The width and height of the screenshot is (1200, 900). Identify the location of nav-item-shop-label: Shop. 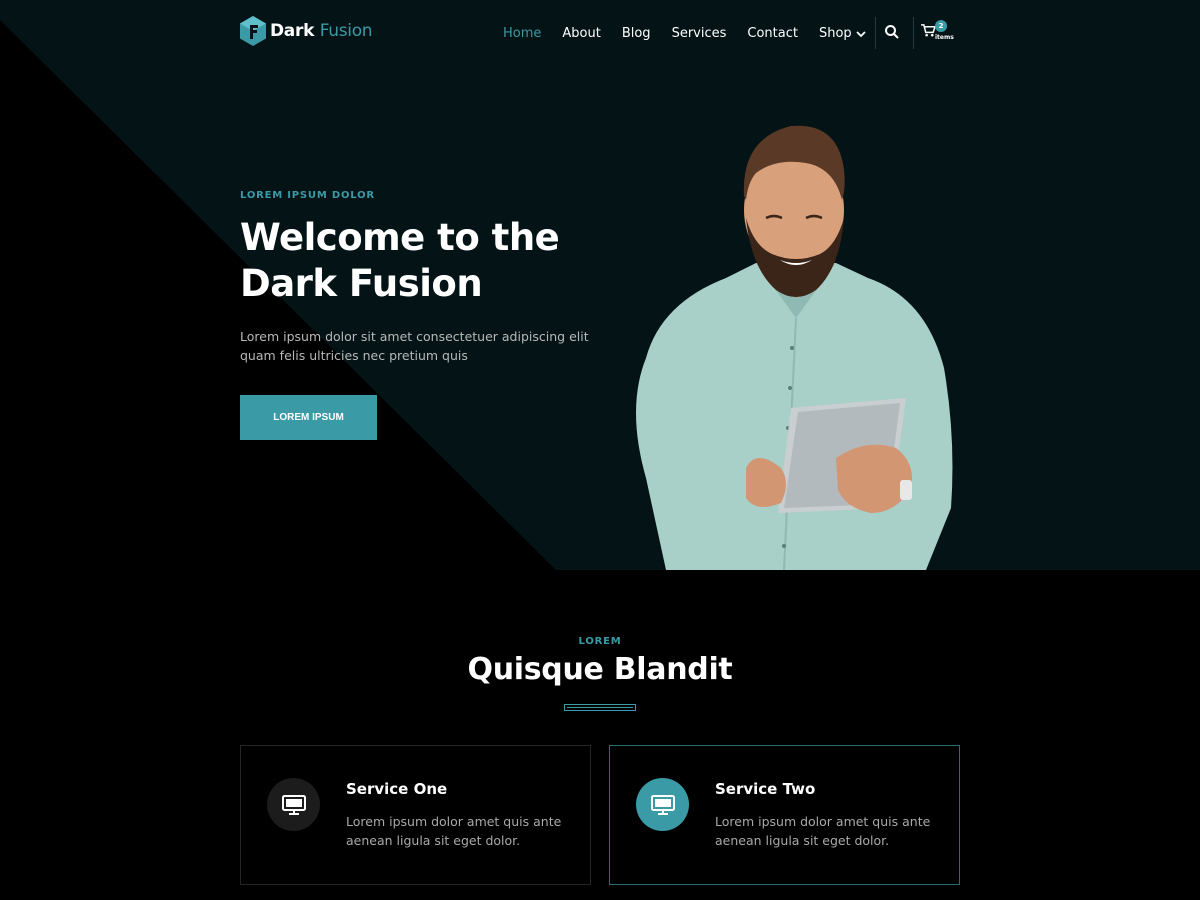
(835, 33).